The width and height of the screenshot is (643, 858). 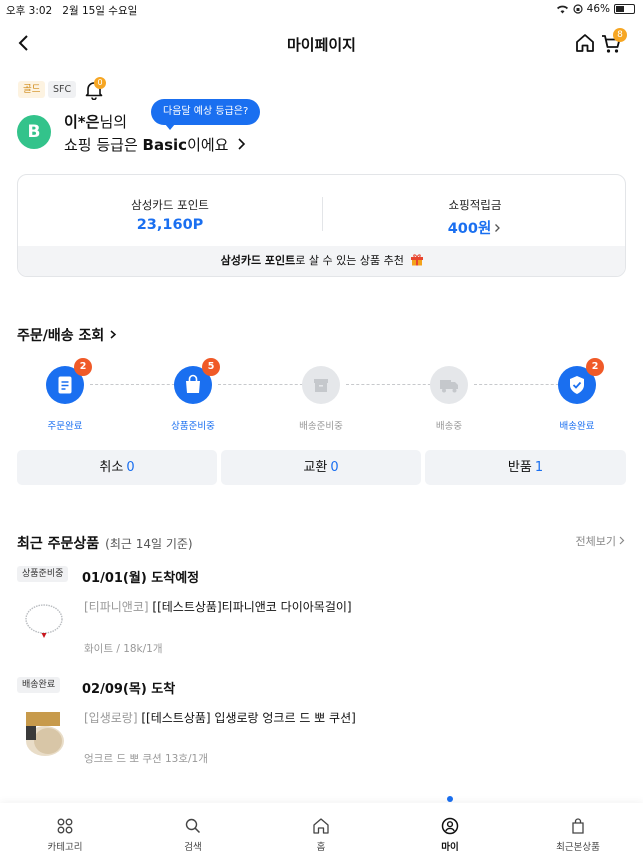 What do you see at coordinates (193, 835) in the screenshot?
I see `tab-search: 검색` at bounding box center [193, 835].